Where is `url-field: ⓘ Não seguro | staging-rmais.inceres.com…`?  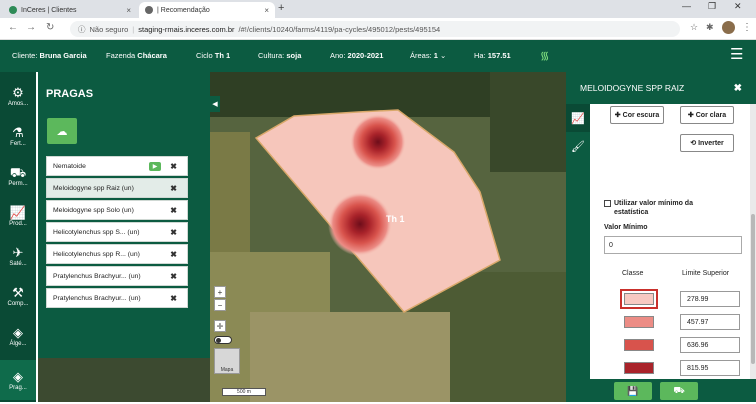
url-field: ⓘ Não seguro | staging-rmais.inceres.com… is located at coordinates (375, 29).